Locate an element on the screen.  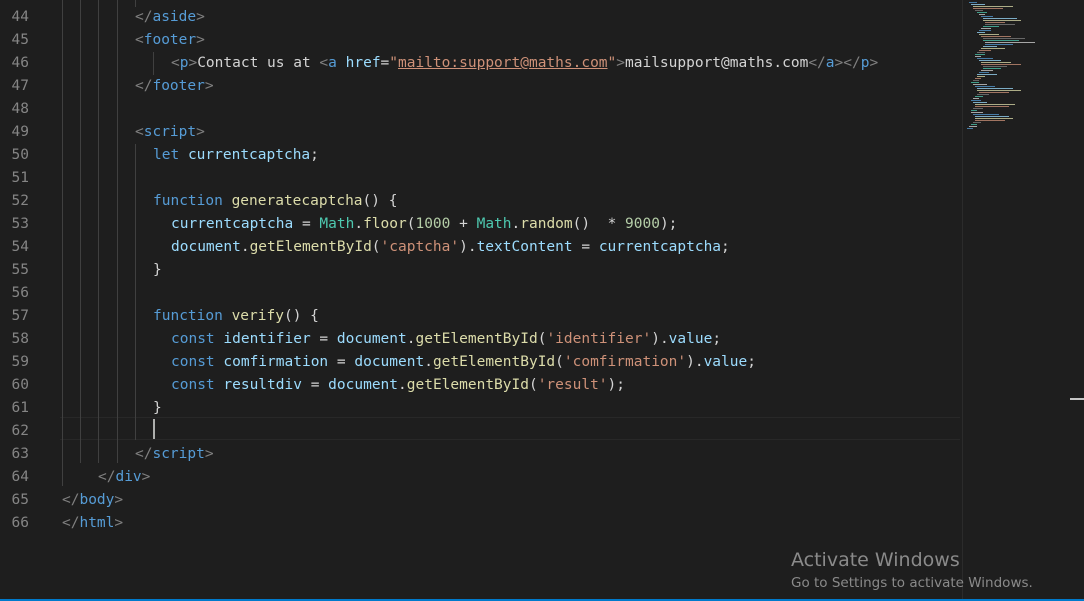
line-number: 47 is located at coordinates (20, 86).